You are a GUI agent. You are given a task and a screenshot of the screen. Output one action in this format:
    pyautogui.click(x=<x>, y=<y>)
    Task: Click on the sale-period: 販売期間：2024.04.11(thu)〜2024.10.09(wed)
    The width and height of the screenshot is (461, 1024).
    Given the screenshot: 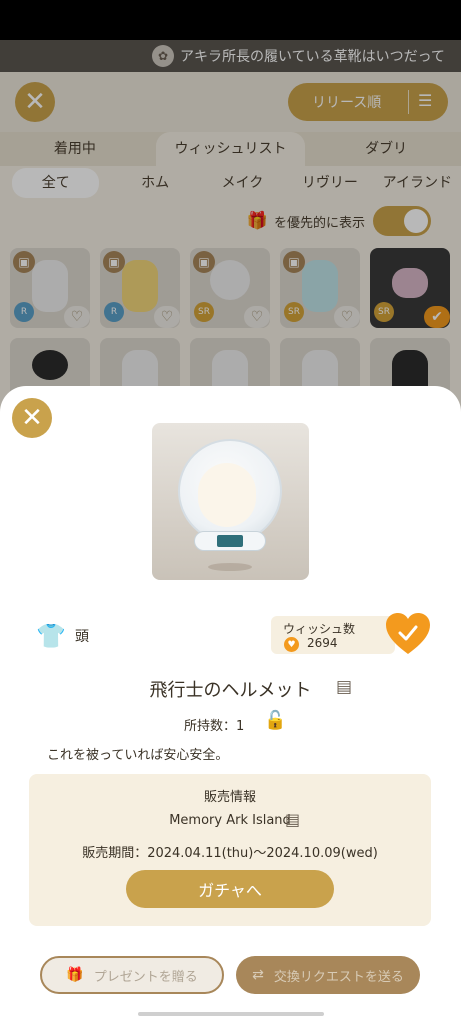 What is the action you would take?
    pyautogui.click(x=230, y=853)
    